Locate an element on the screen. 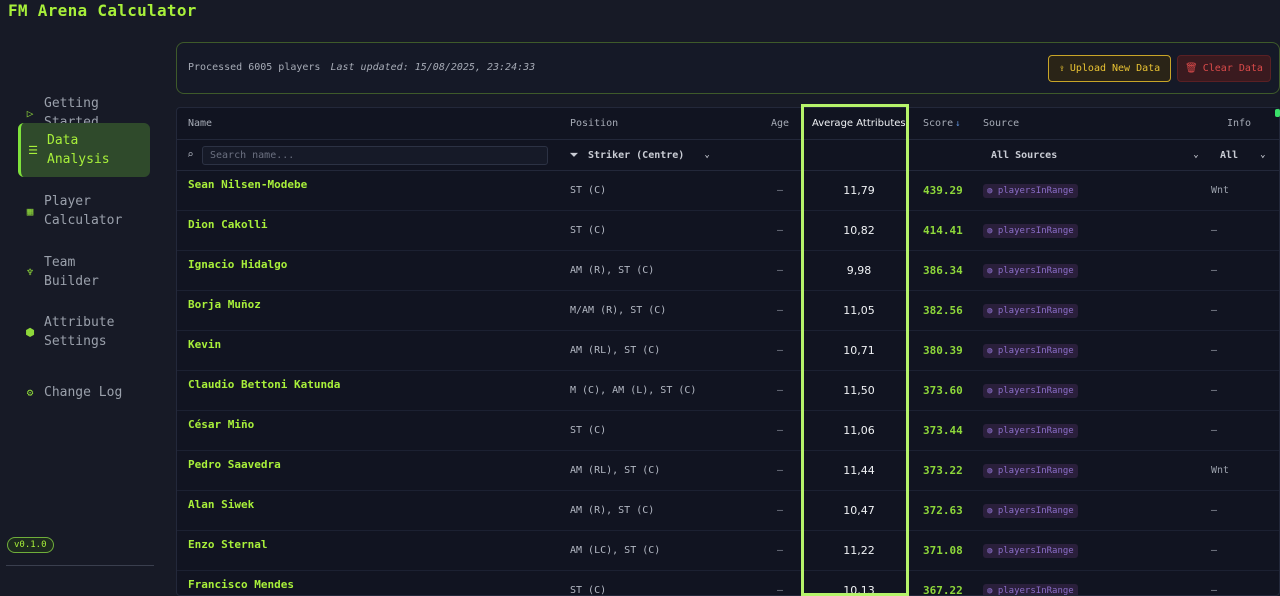 The height and width of the screenshot is (596, 1280). header-age: Age is located at coordinates (780, 123).